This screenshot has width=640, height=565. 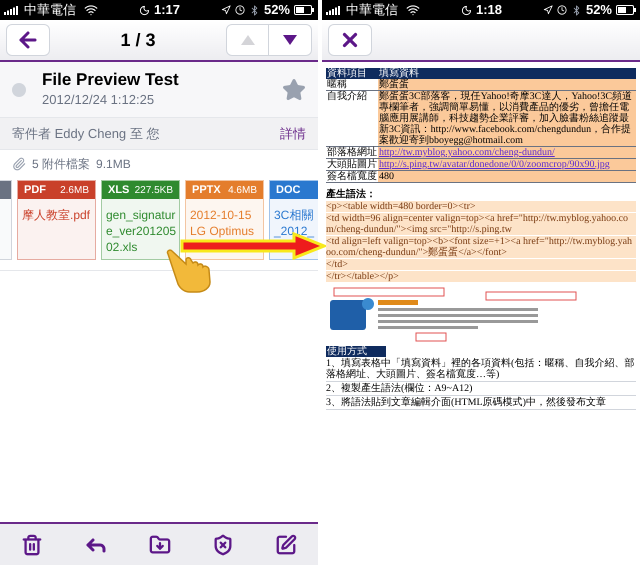 What do you see at coordinates (286, 545) in the screenshot?
I see `compose-icon` at bounding box center [286, 545].